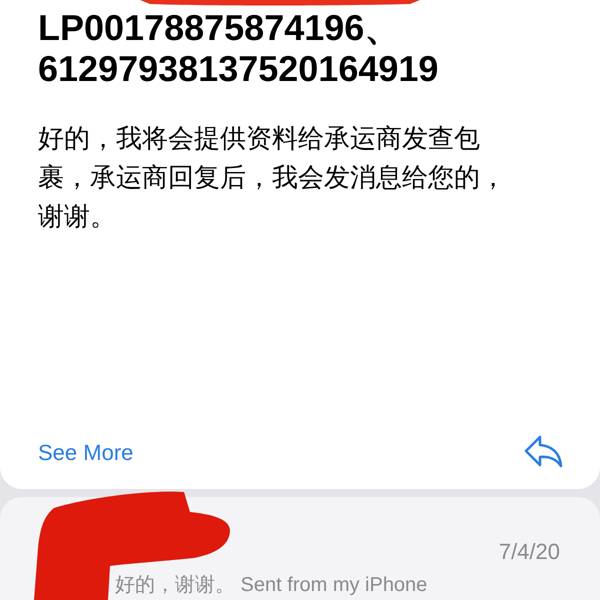 The image size is (600, 600). What do you see at coordinates (86, 452) in the screenshot?
I see `see-more-link: See More` at bounding box center [86, 452].